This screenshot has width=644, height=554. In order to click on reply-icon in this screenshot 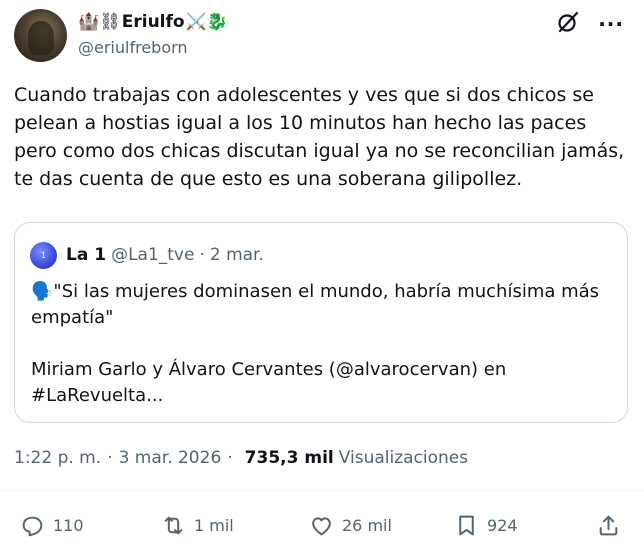, I will do `click(32, 526)`.